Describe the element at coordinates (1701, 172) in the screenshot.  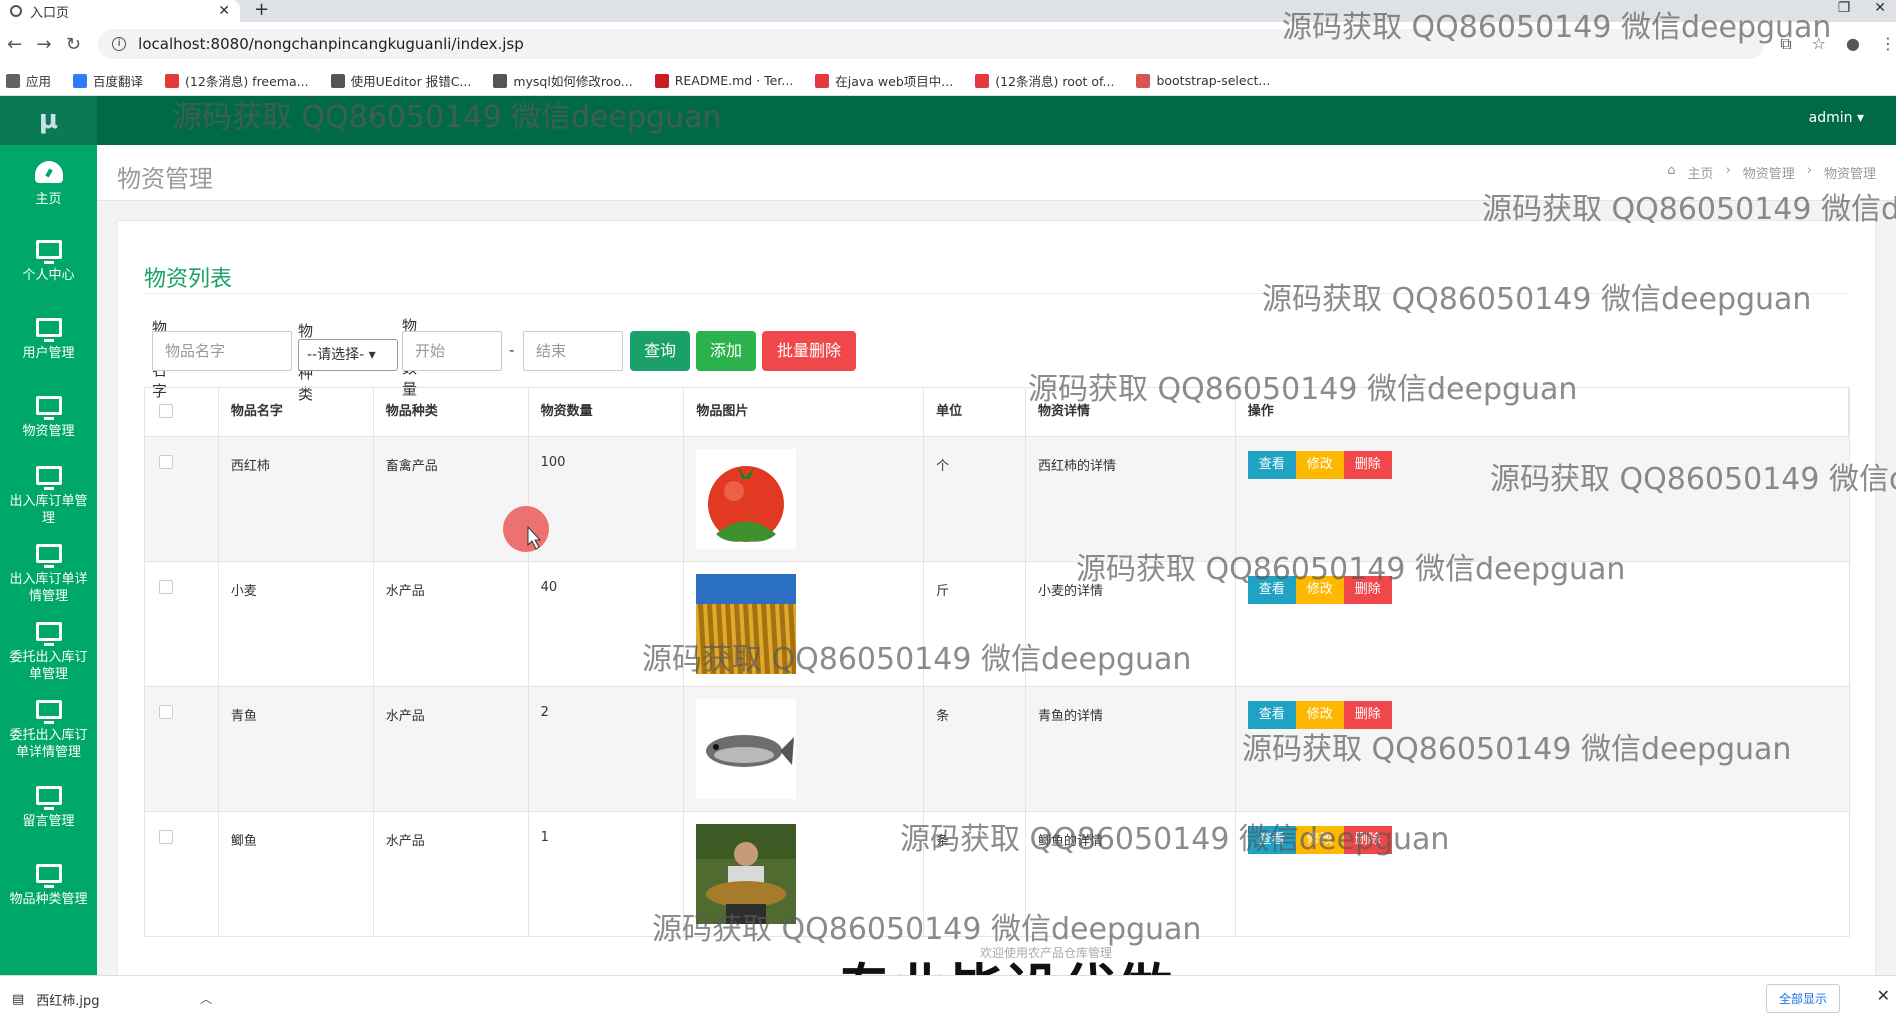
I see `breadcrumb-item: 主页` at that location.